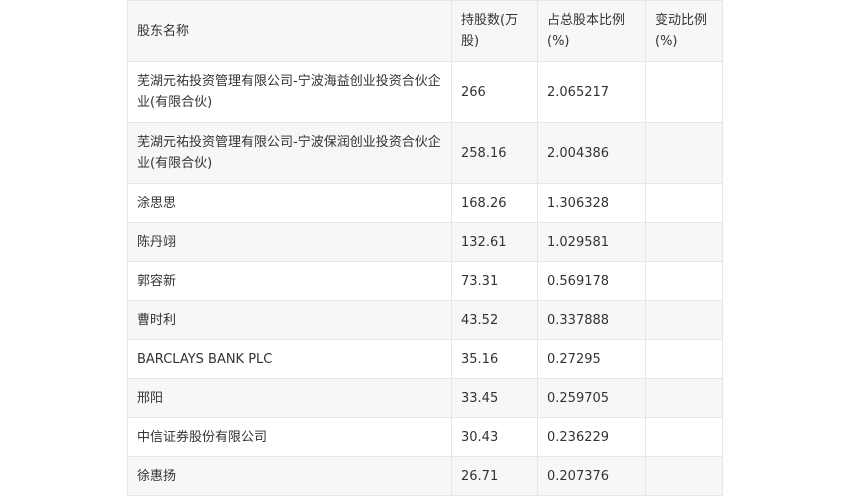 This screenshot has width=850, height=496. I want to click on cell-shareholder-name: 曹时利, so click(289, 320).